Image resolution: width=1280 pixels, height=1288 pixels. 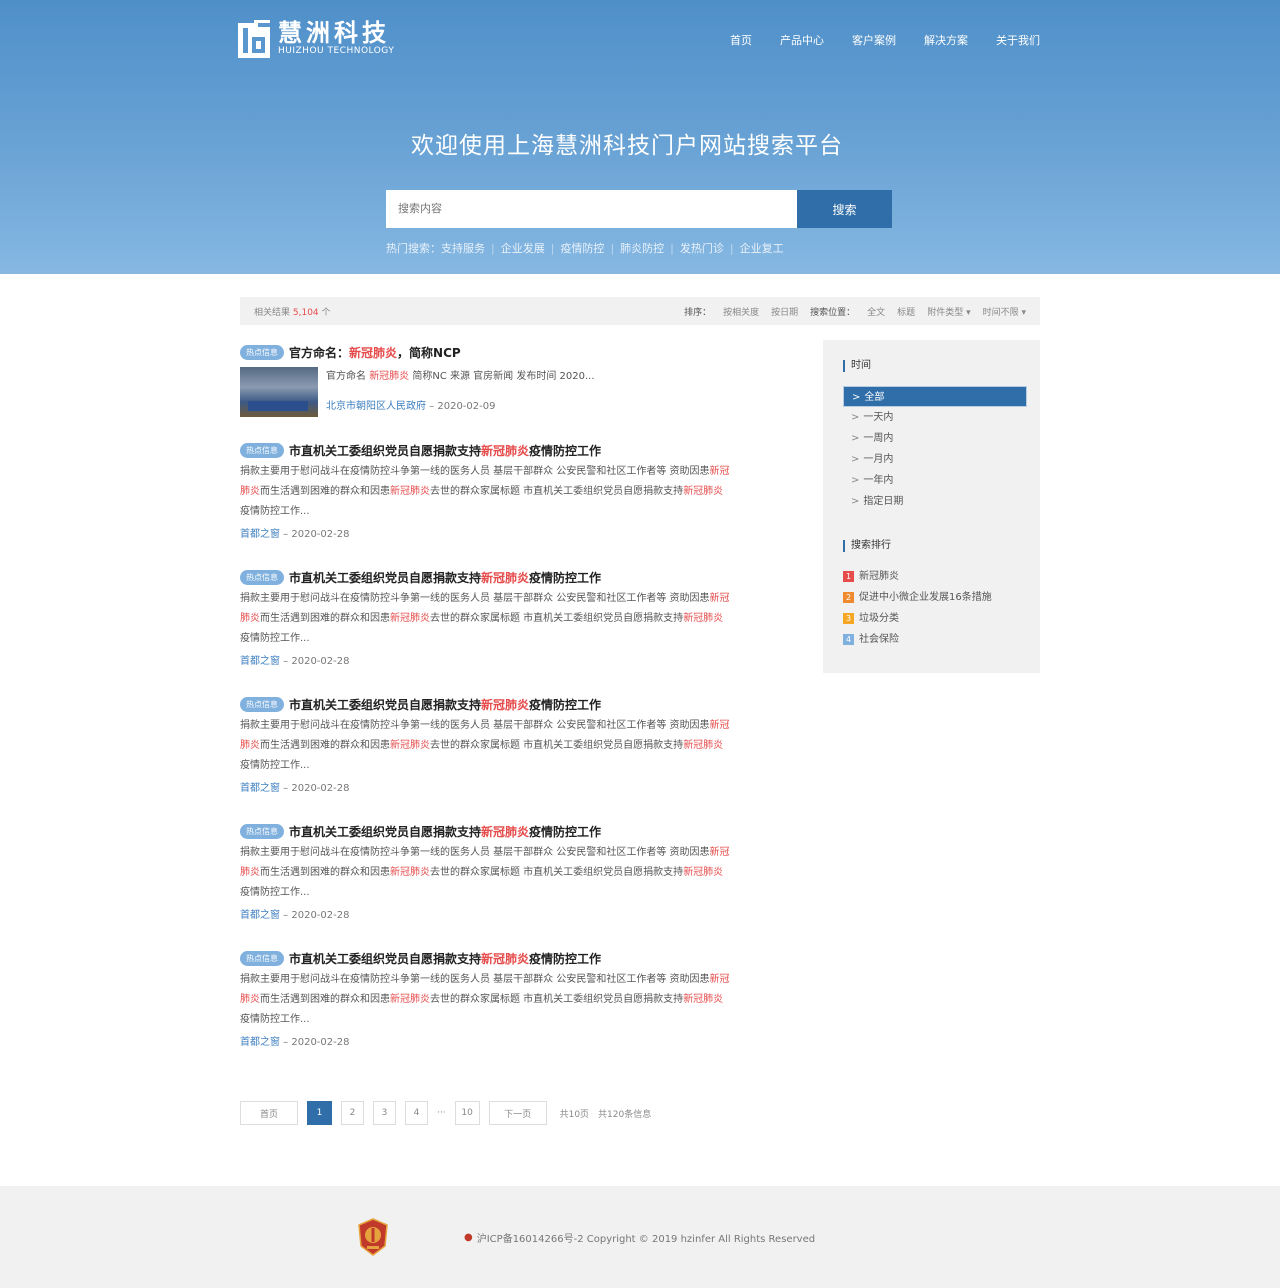 What do you see at coordinates (784, 311) in the screenshot?
I see `sort-date: 按日期` at bounding box center [784, 311].